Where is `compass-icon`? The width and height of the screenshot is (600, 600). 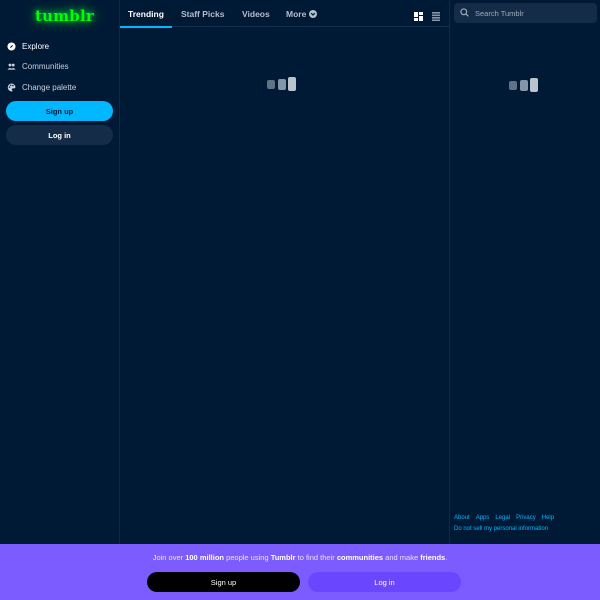 compass-icon is located at coordinates (11, 46).